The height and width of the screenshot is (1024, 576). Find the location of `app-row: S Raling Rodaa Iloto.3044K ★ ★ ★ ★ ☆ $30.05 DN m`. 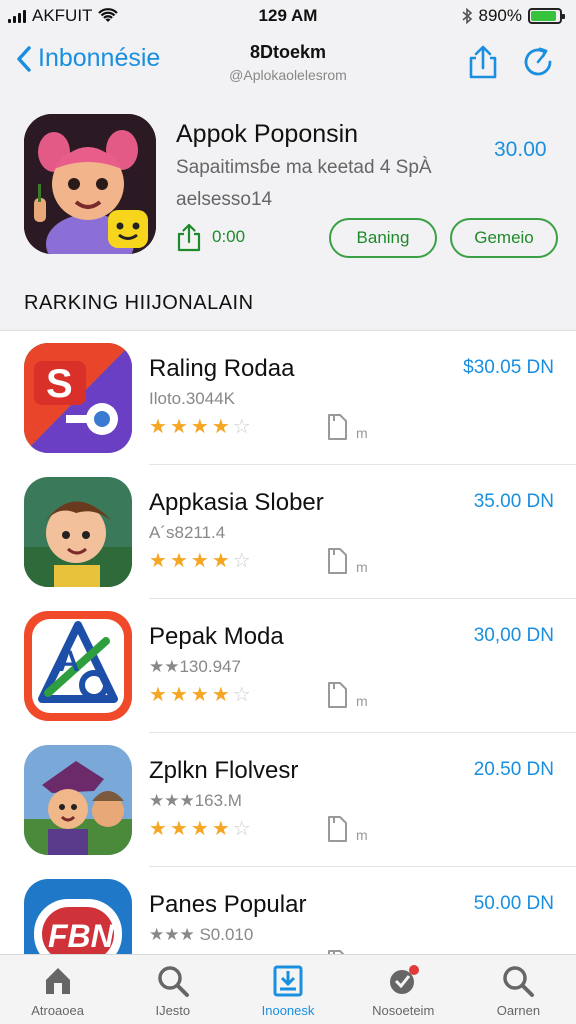

app-row: S Raling Rodaa Iloto.3044K ★ ★ ★ ★ ☆ $30.05 DN m is located at coordinates (288, 398).